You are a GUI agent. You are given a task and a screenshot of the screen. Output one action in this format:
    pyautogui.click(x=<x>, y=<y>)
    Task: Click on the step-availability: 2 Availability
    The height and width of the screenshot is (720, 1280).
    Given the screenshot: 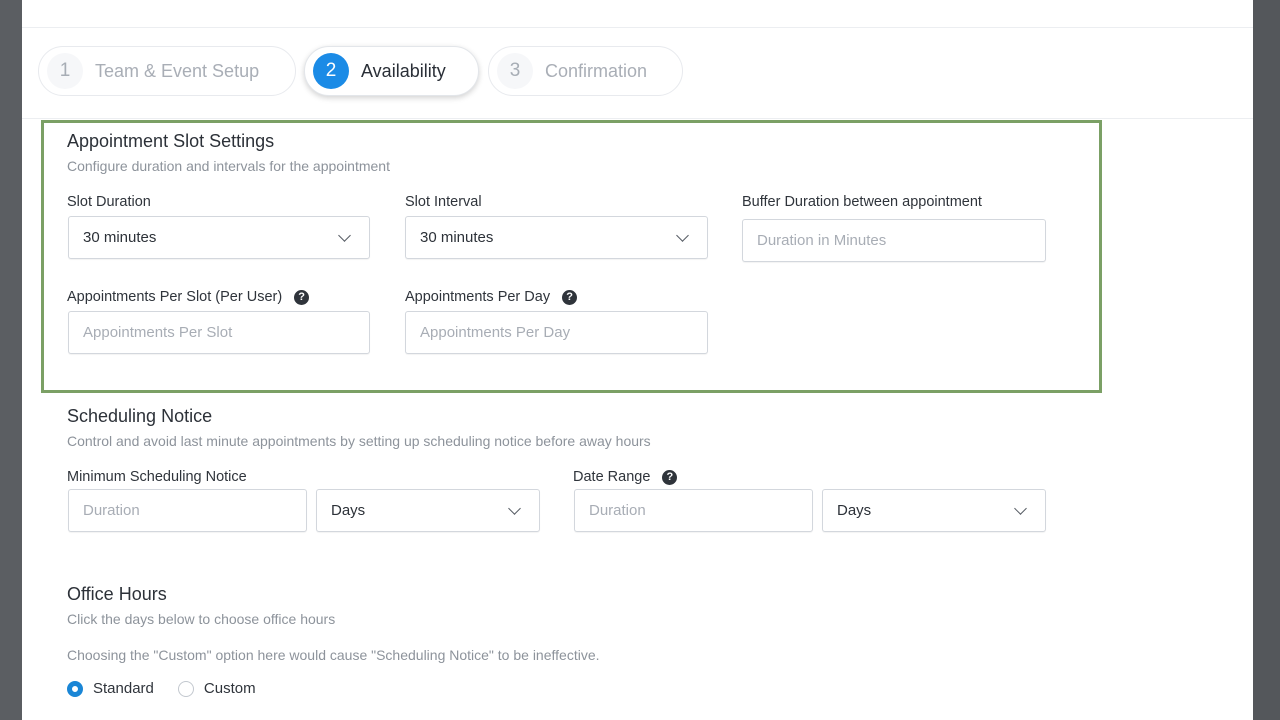 What is the action you would take?
    pyautogui.click(x=391, y=71)
    